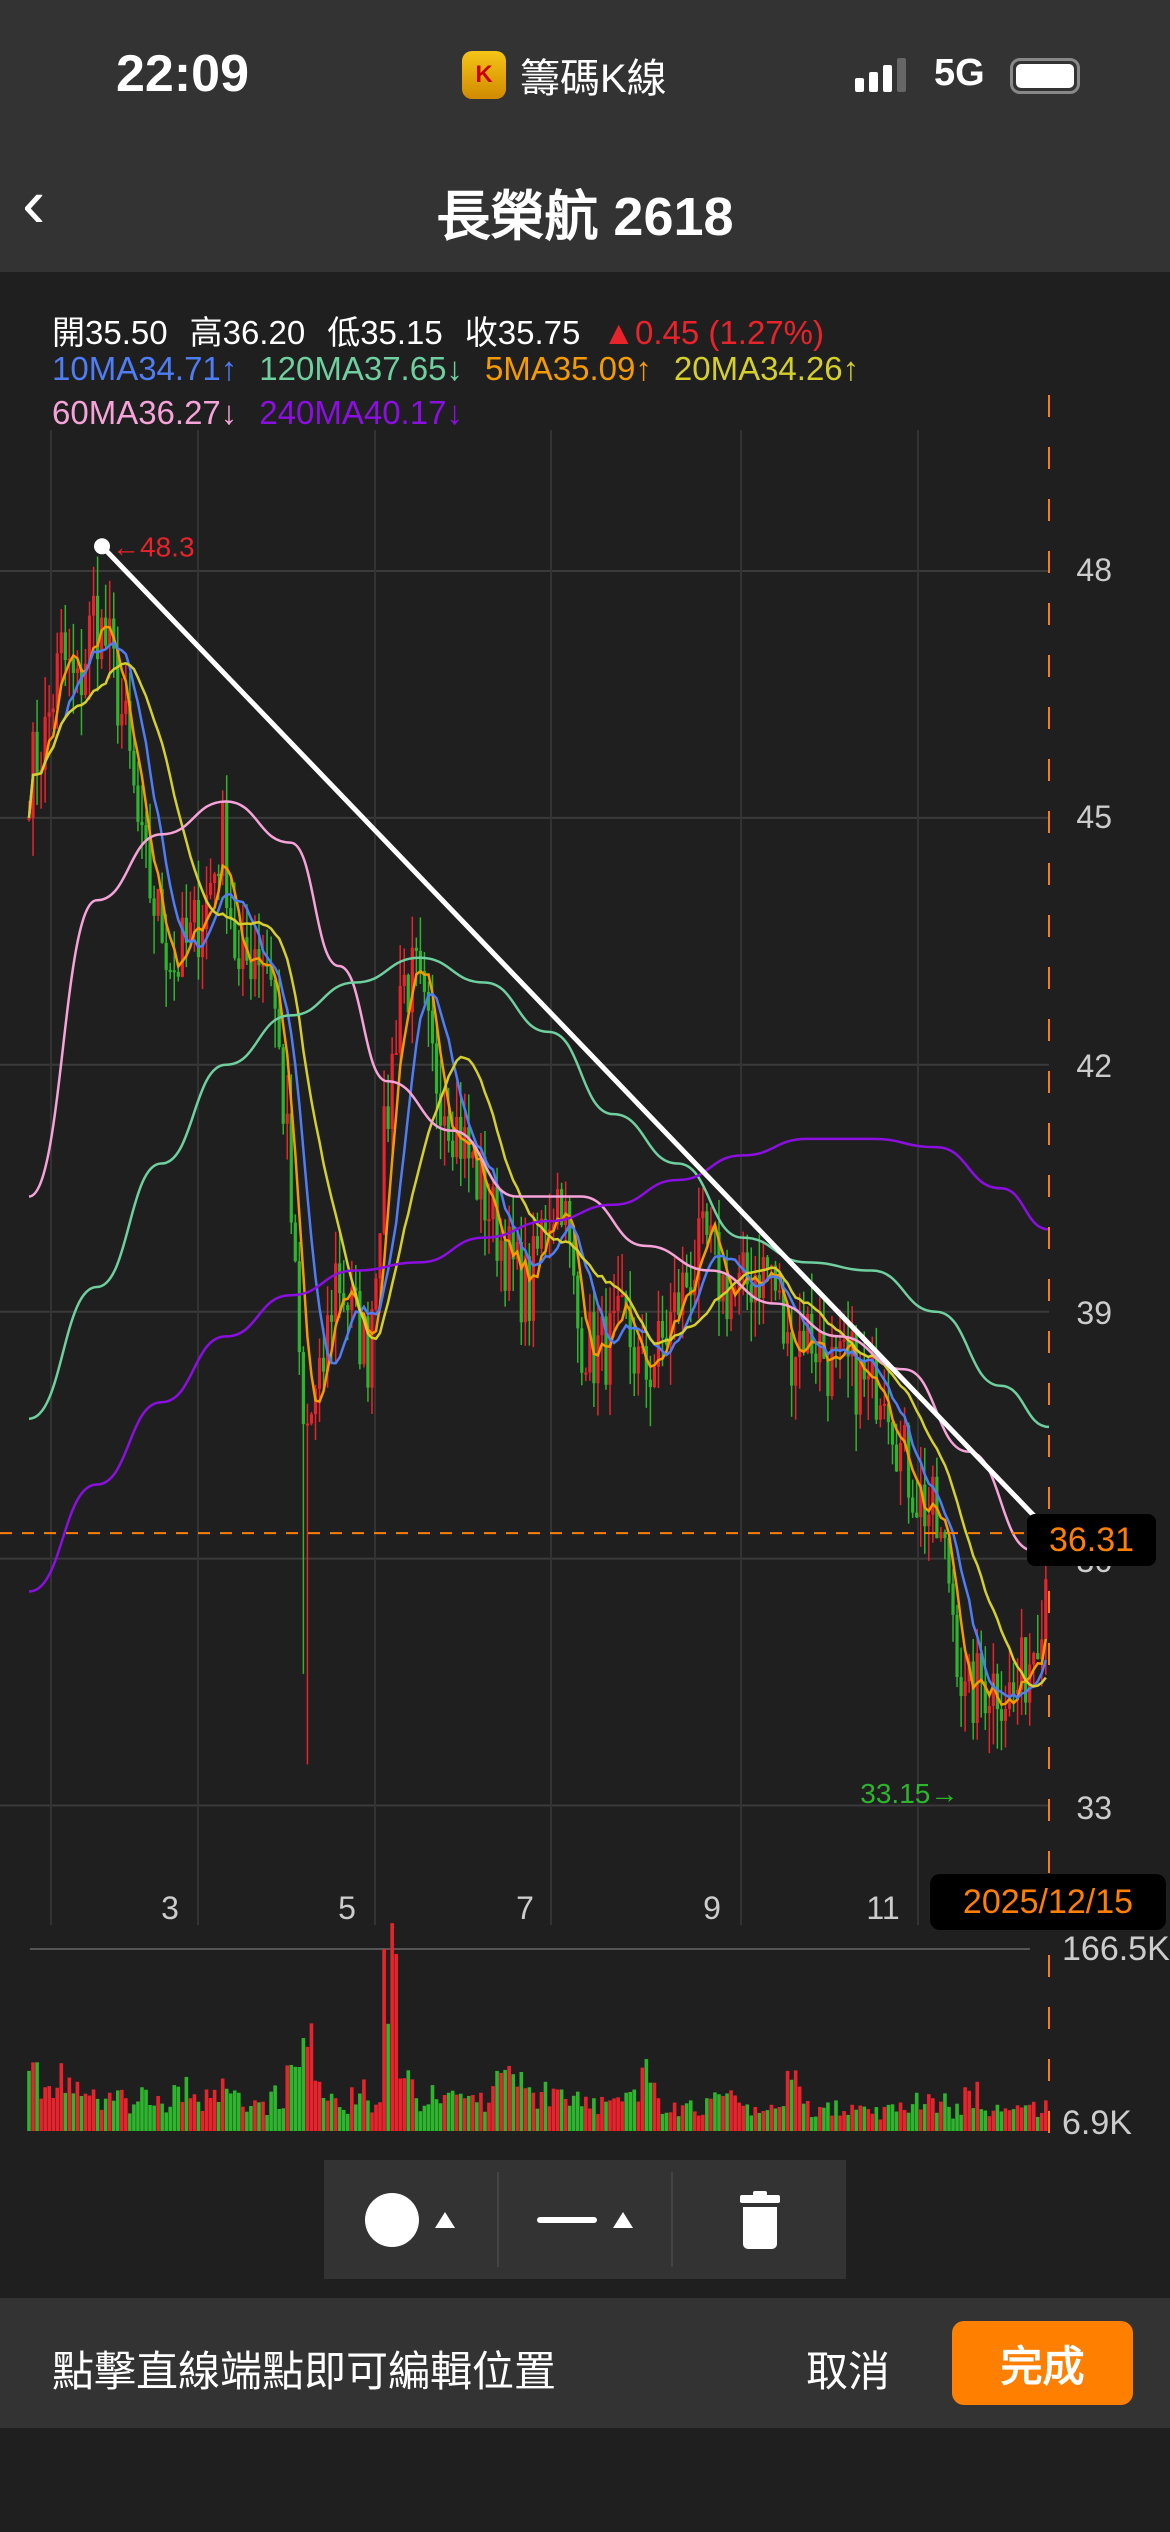  What do you see at coordinates (1097, 2123) in the screenshot?
I see `volume-min-label: 6.9K` at bounding box center [1097, 2123].